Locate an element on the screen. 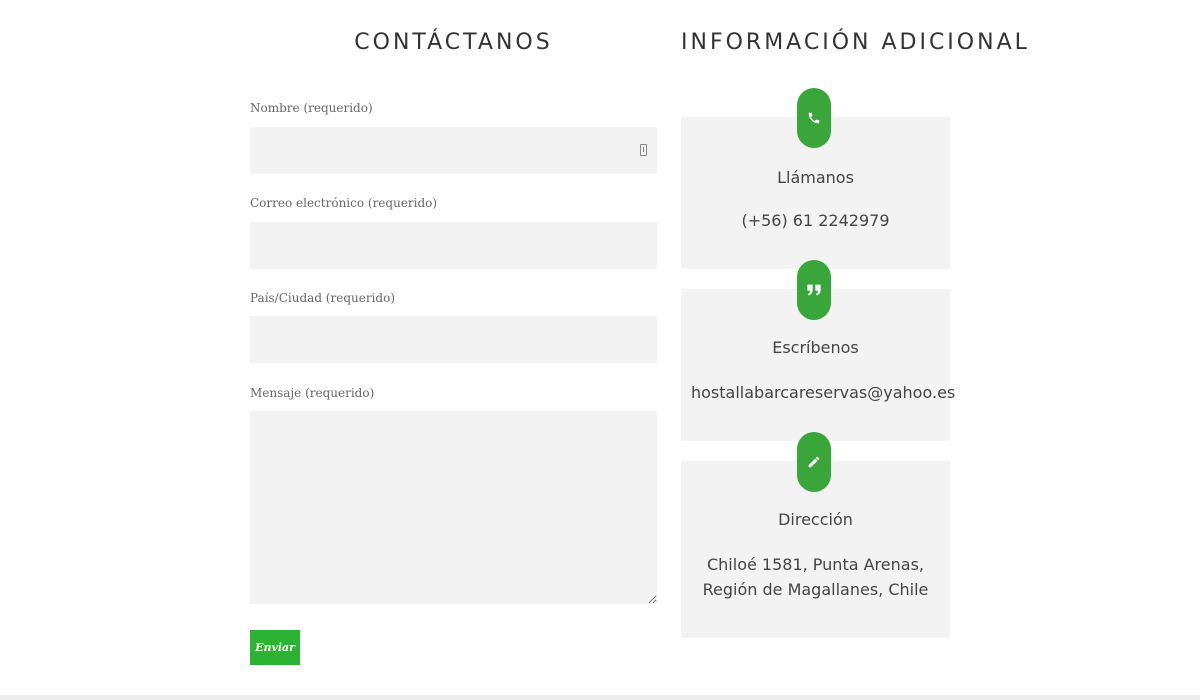 This screenshot has width=1200, height=700. country-city-field is located at coordinates (453, 339).